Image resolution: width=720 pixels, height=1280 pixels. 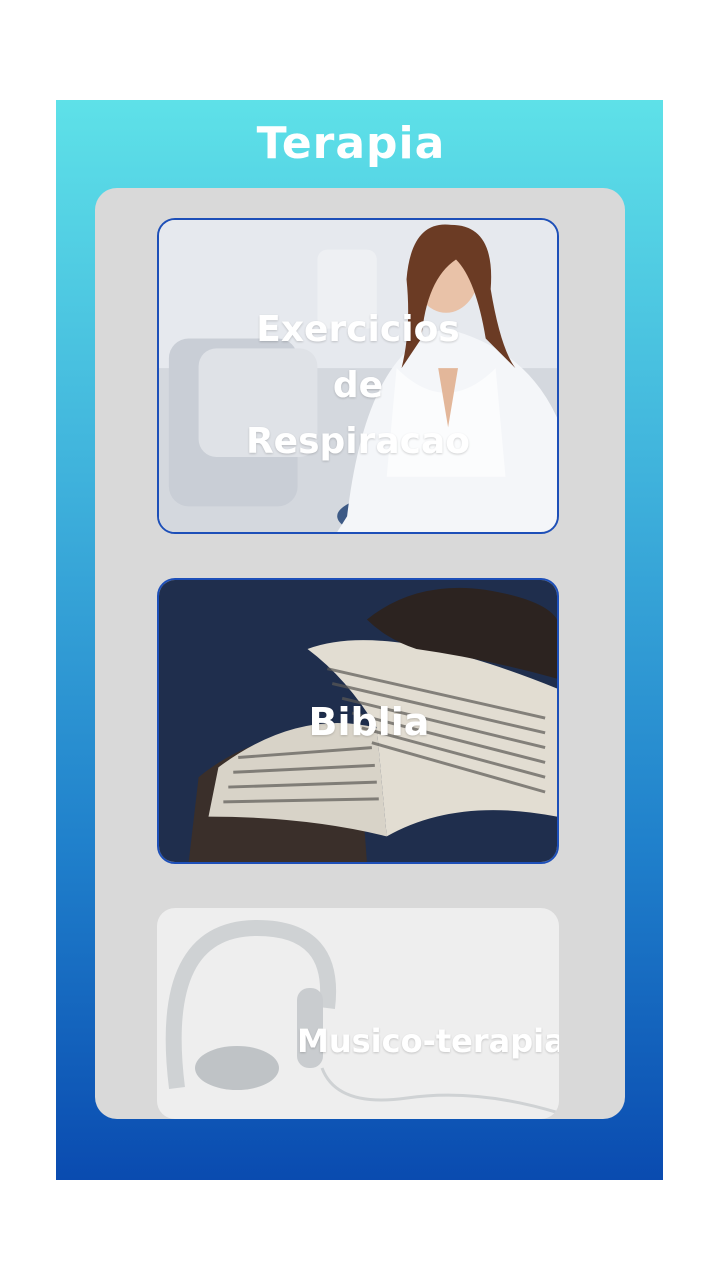 I want to click on music-therapy-label: Musico-terapia, so click(x=428, y=1041).